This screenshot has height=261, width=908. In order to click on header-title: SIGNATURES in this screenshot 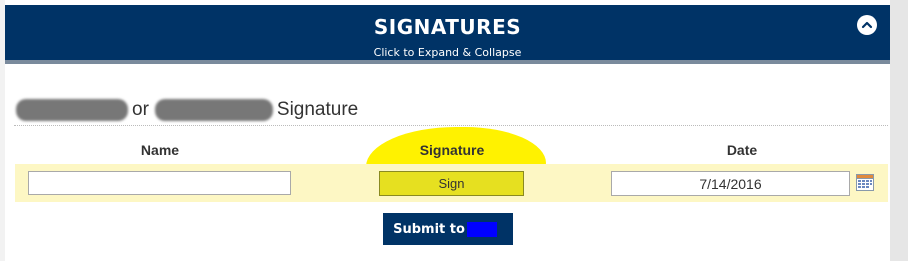, I will do `click(447, 27)`.